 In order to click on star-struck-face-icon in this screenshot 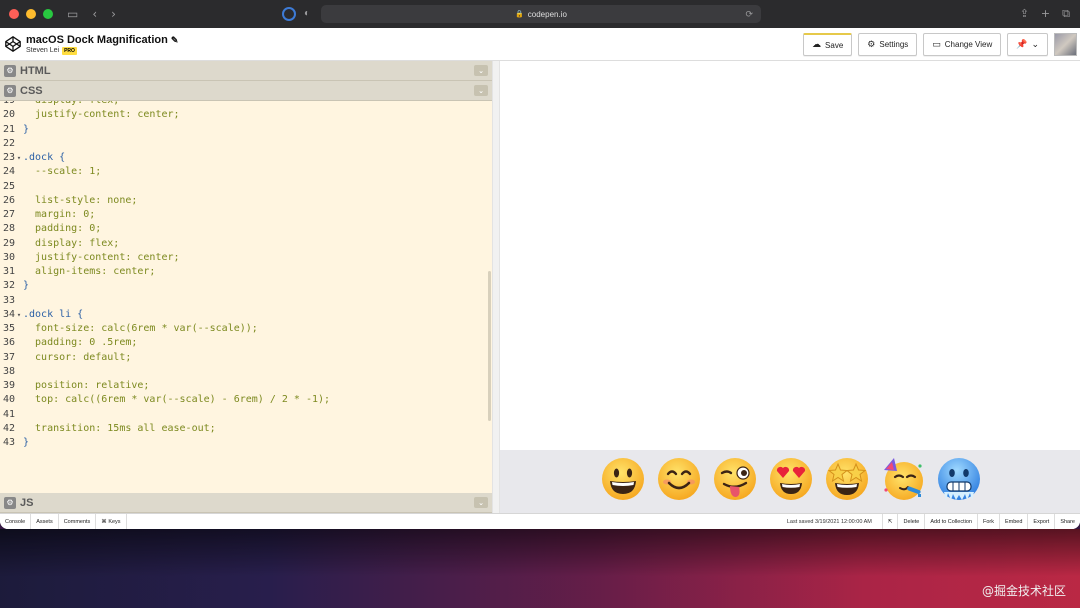, I will do `click(847, 479)`.